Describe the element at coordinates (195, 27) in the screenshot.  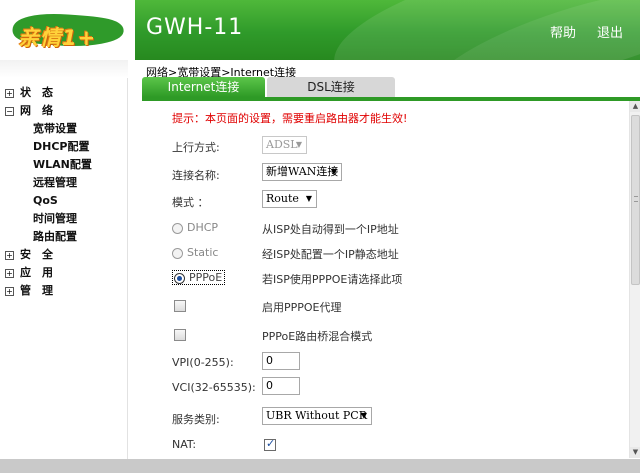
I see `device-model-title: GWH-11` at that location.